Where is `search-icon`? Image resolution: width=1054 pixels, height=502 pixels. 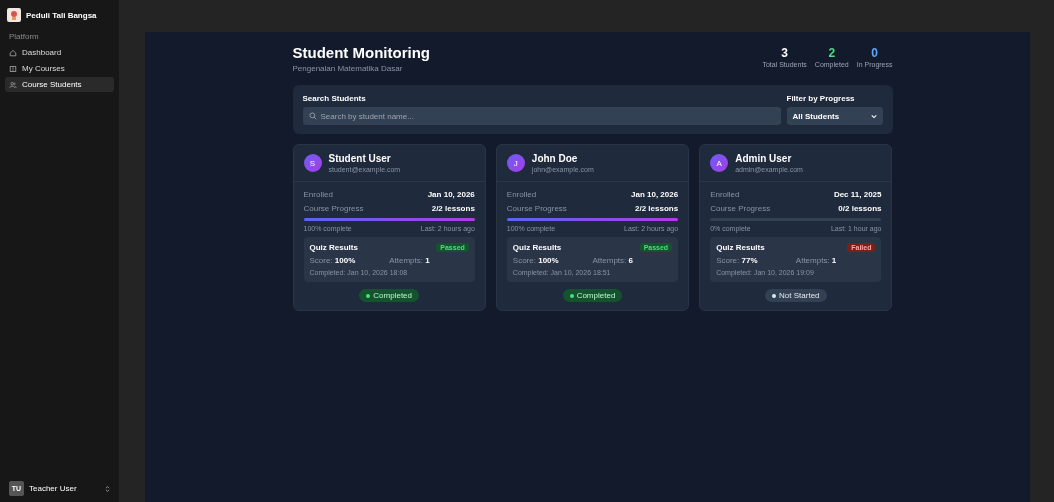
search-icon is located at coordinates (312, 116).